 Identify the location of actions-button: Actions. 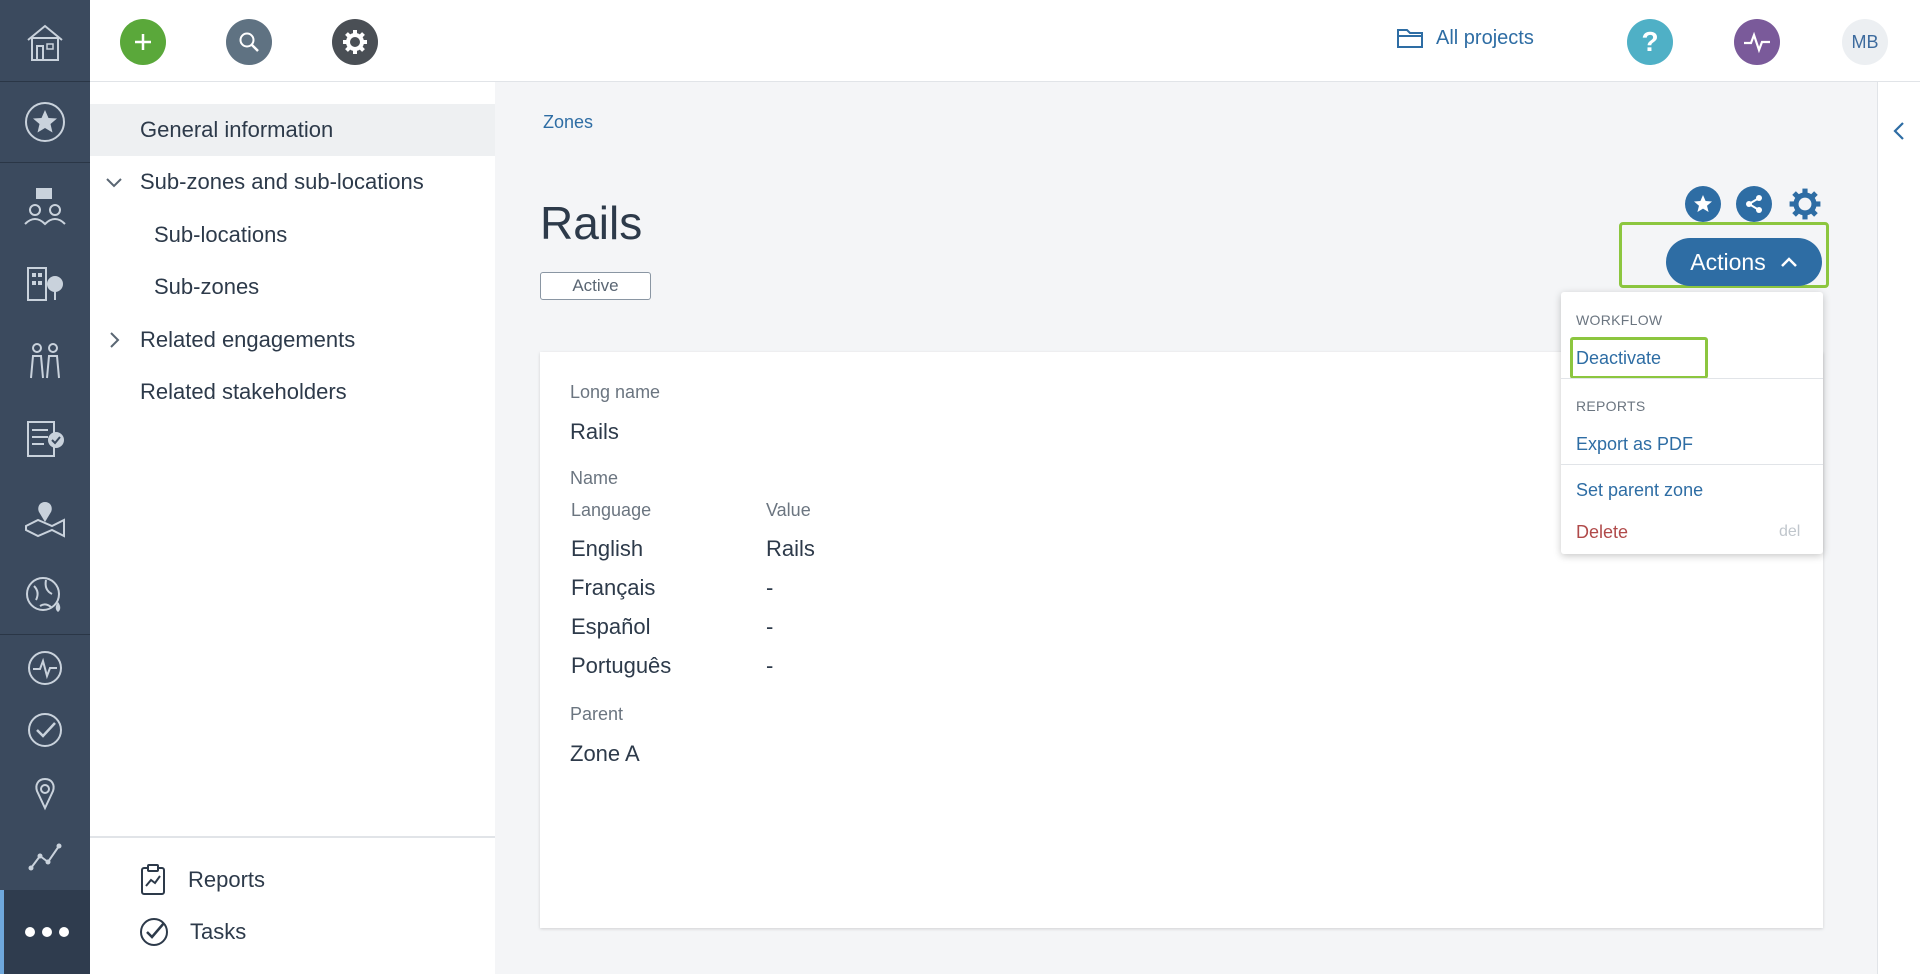
(1744, 262).